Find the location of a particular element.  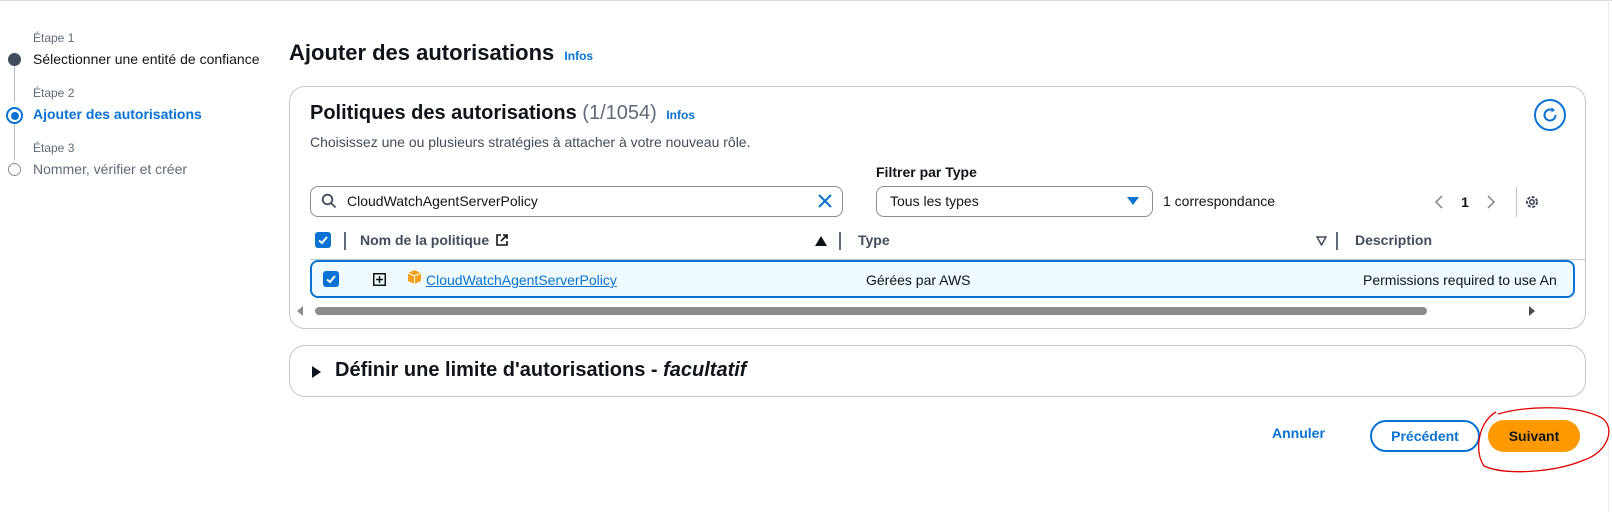

policy-count: (1/1054) is located at coordinates (619, 113).